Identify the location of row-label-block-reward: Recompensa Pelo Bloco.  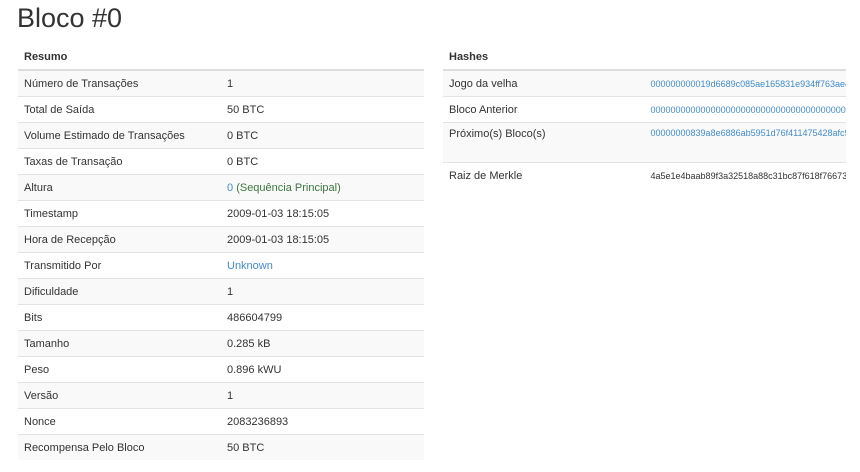
(119, 447).